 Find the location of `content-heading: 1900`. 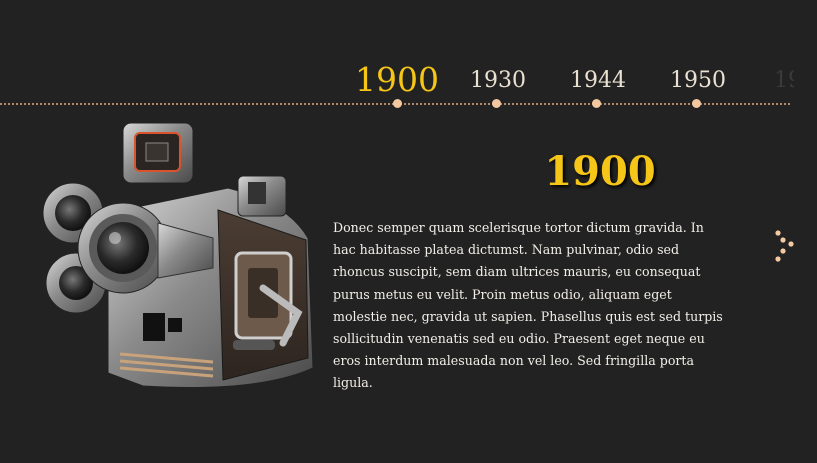

content-heading: 1900 is located at coordinates (600, 171).